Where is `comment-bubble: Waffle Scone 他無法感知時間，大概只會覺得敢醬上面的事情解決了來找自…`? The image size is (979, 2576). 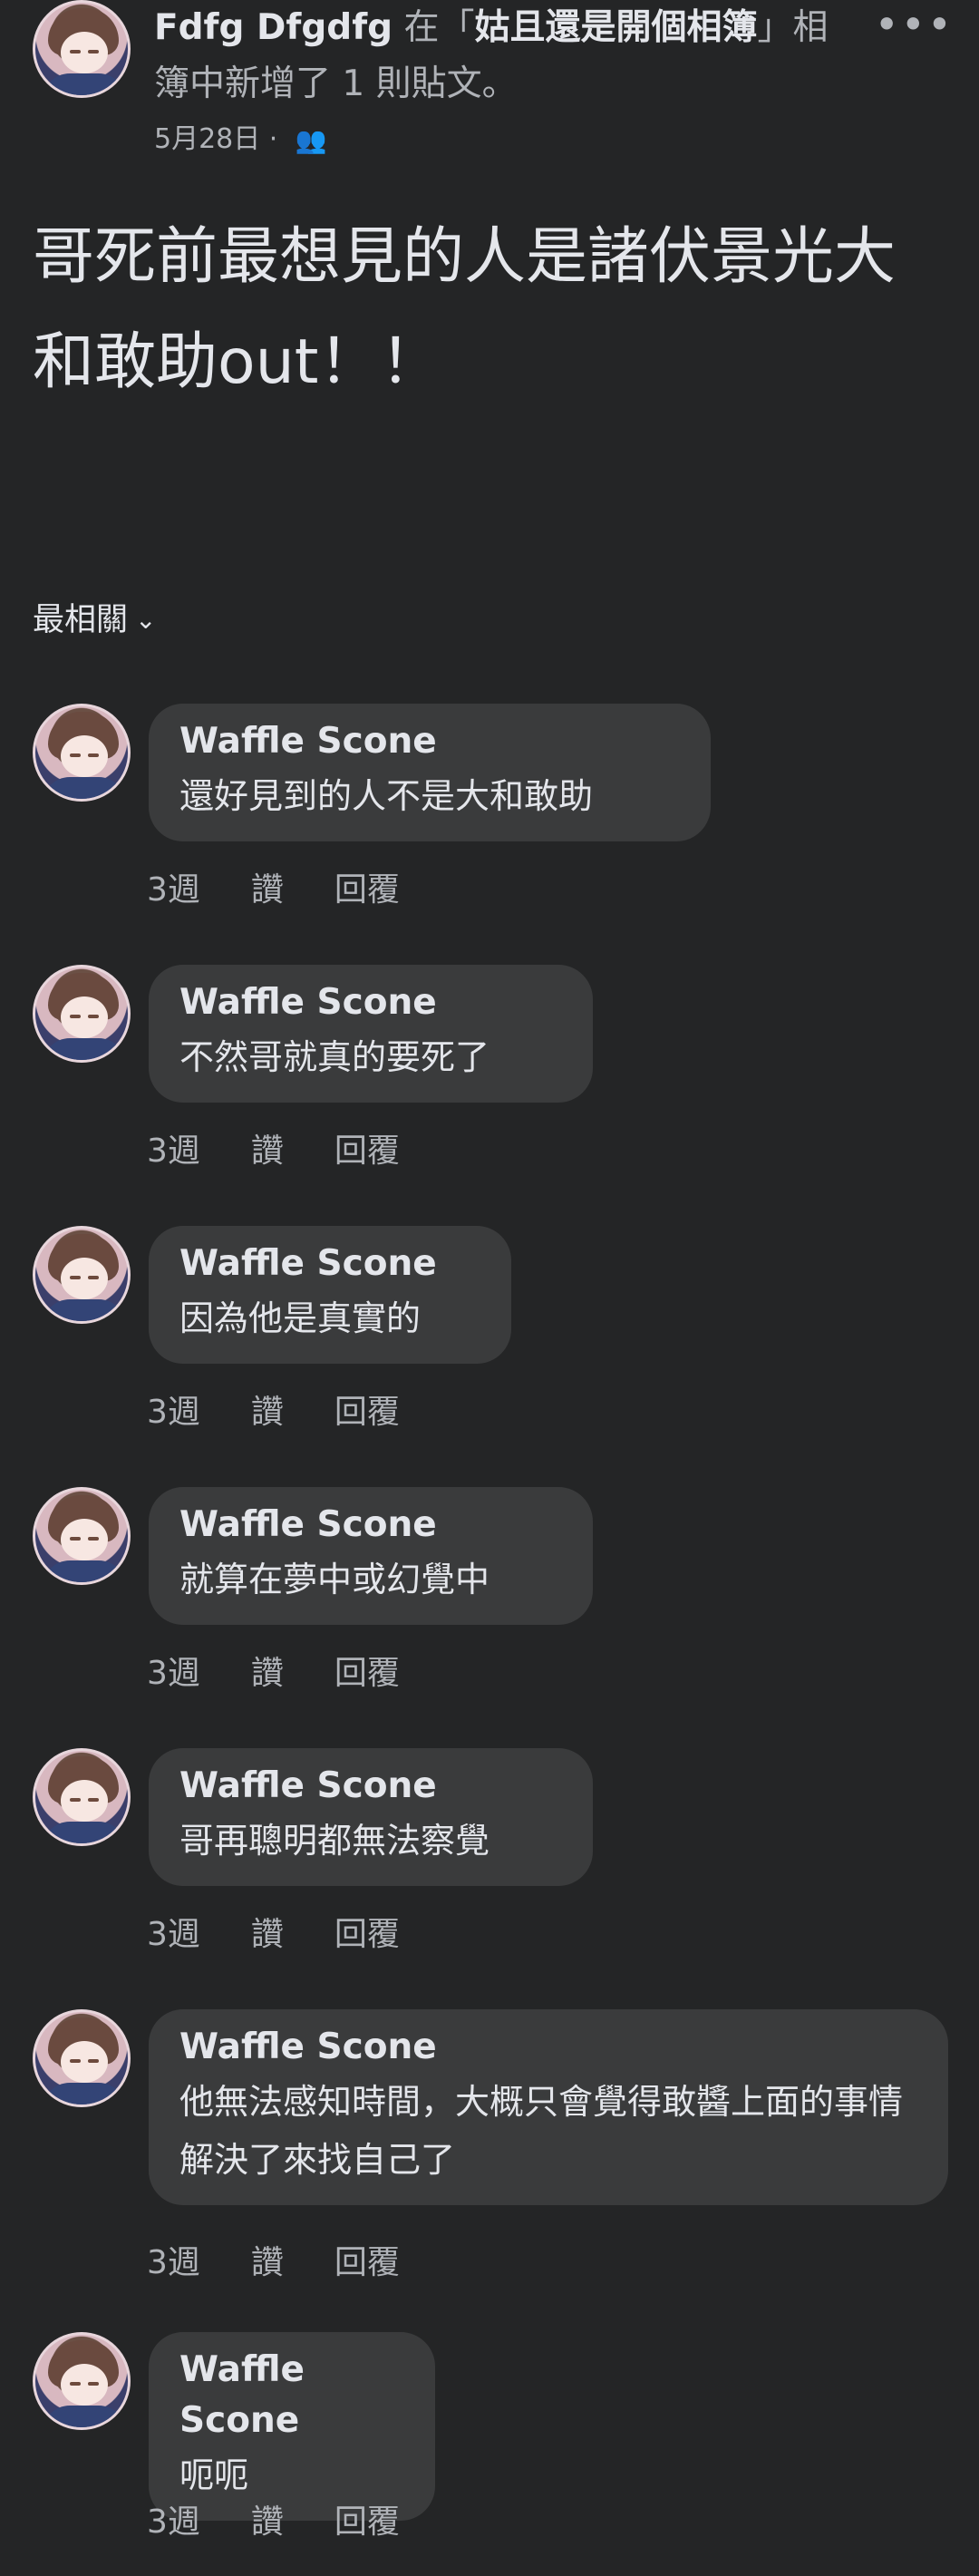 comment-bubble: Waffle Scone 他無法感知時間，大概只會覺得敢醬上面的事情解決了來找自… is located at coordinates (548, 2107).